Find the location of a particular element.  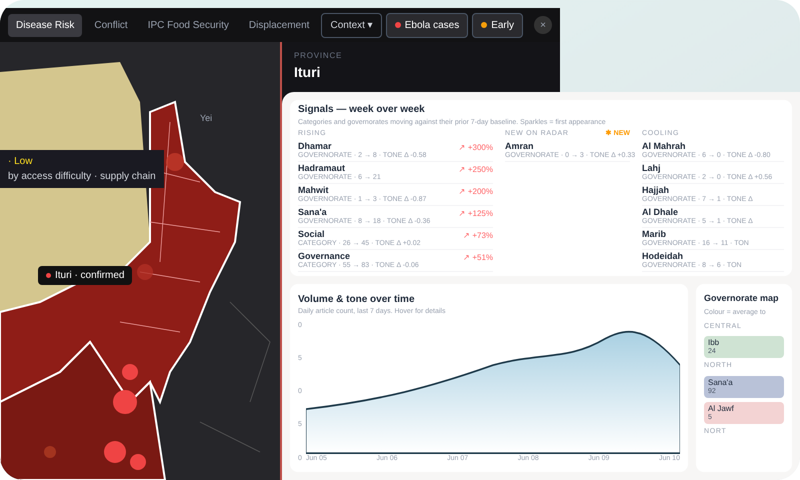

signal-name: Hadramaut is located at coordinates (322, 168).